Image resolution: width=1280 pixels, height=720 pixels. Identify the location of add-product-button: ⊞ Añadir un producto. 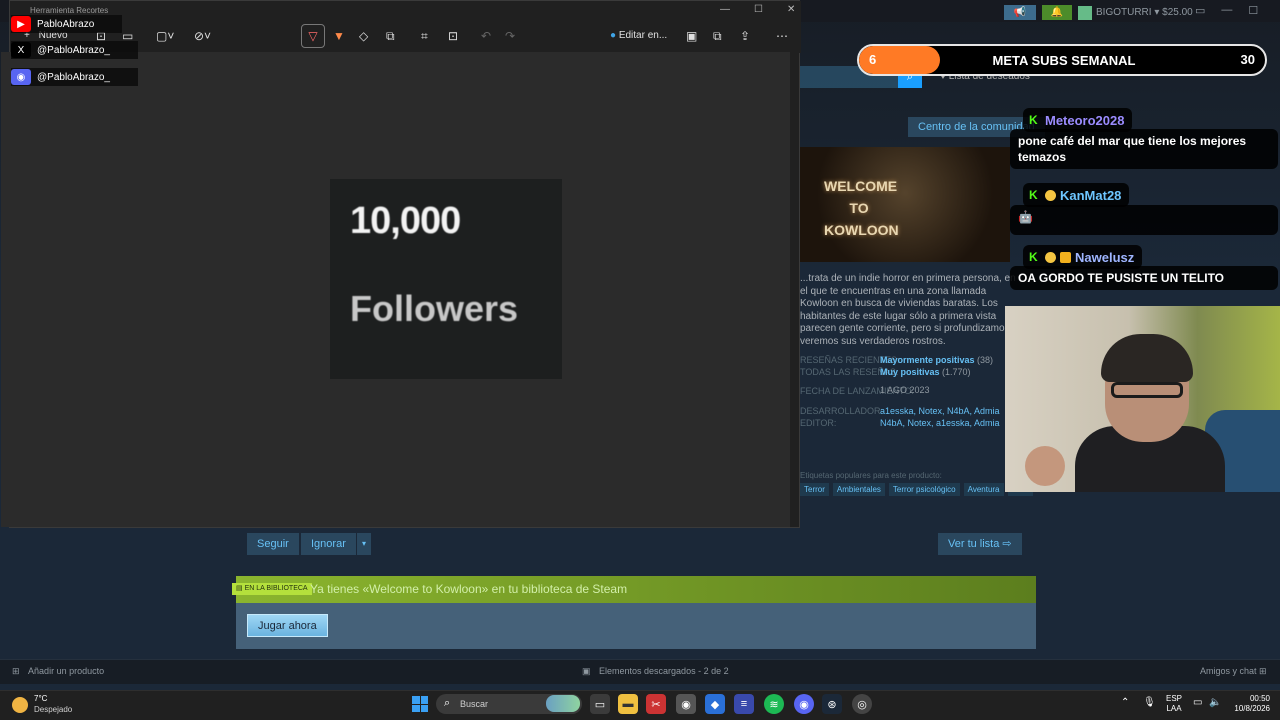
(58, 671).